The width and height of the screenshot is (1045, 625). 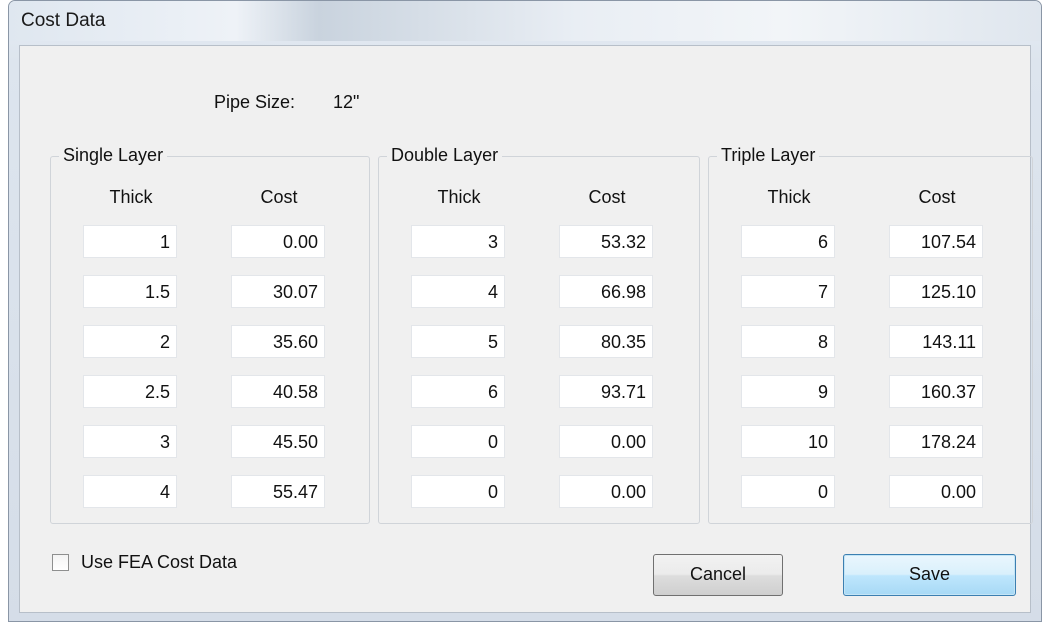 What do you see at coordinates (278, 341) in the screenshot?
I see `single-cost-field: 35.60` at bounding box center [278, 341].